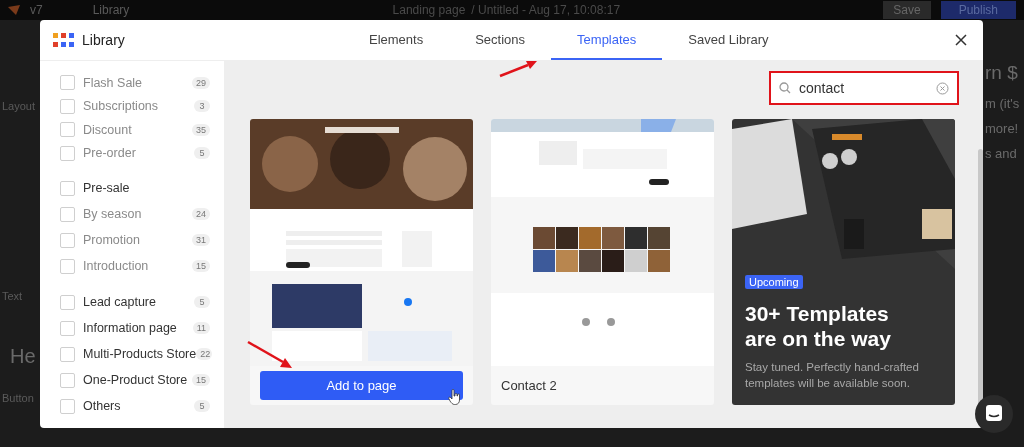 This screenshot has height=447, width=1024. I want to click on tab: Saved Library, so click(728, 40).